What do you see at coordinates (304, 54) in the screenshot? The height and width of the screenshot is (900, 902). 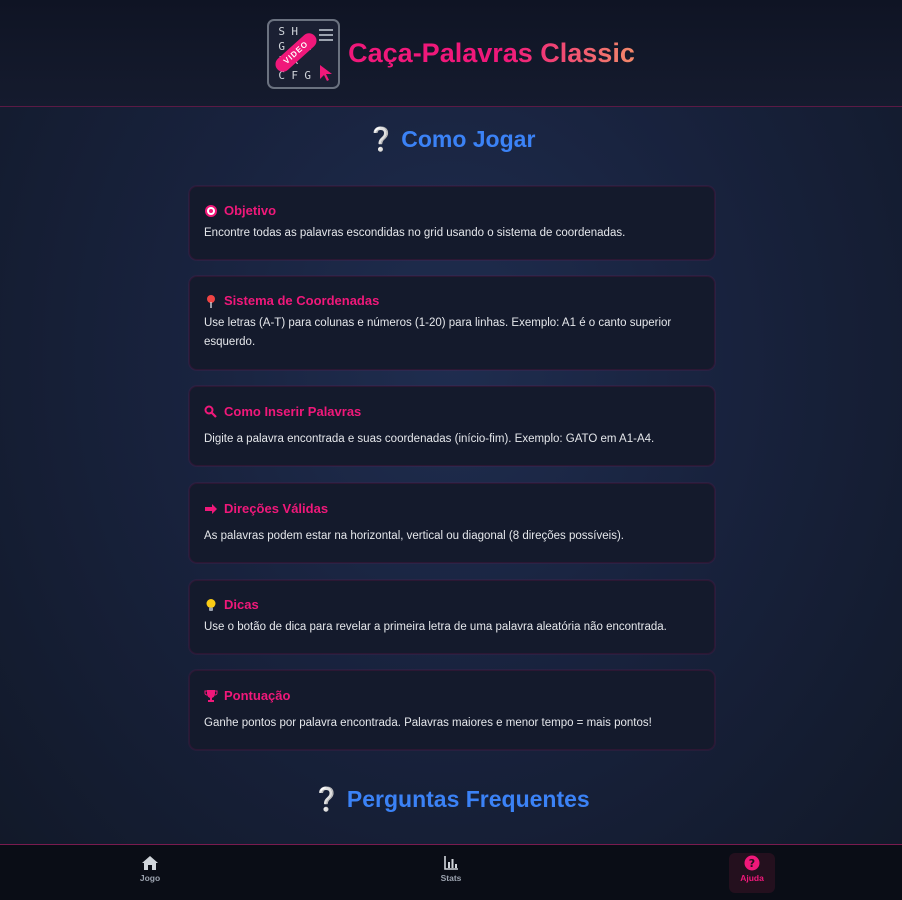 I see `app-logo: SH GA FR CFG VIDEO` at bounding box center [304, 54].